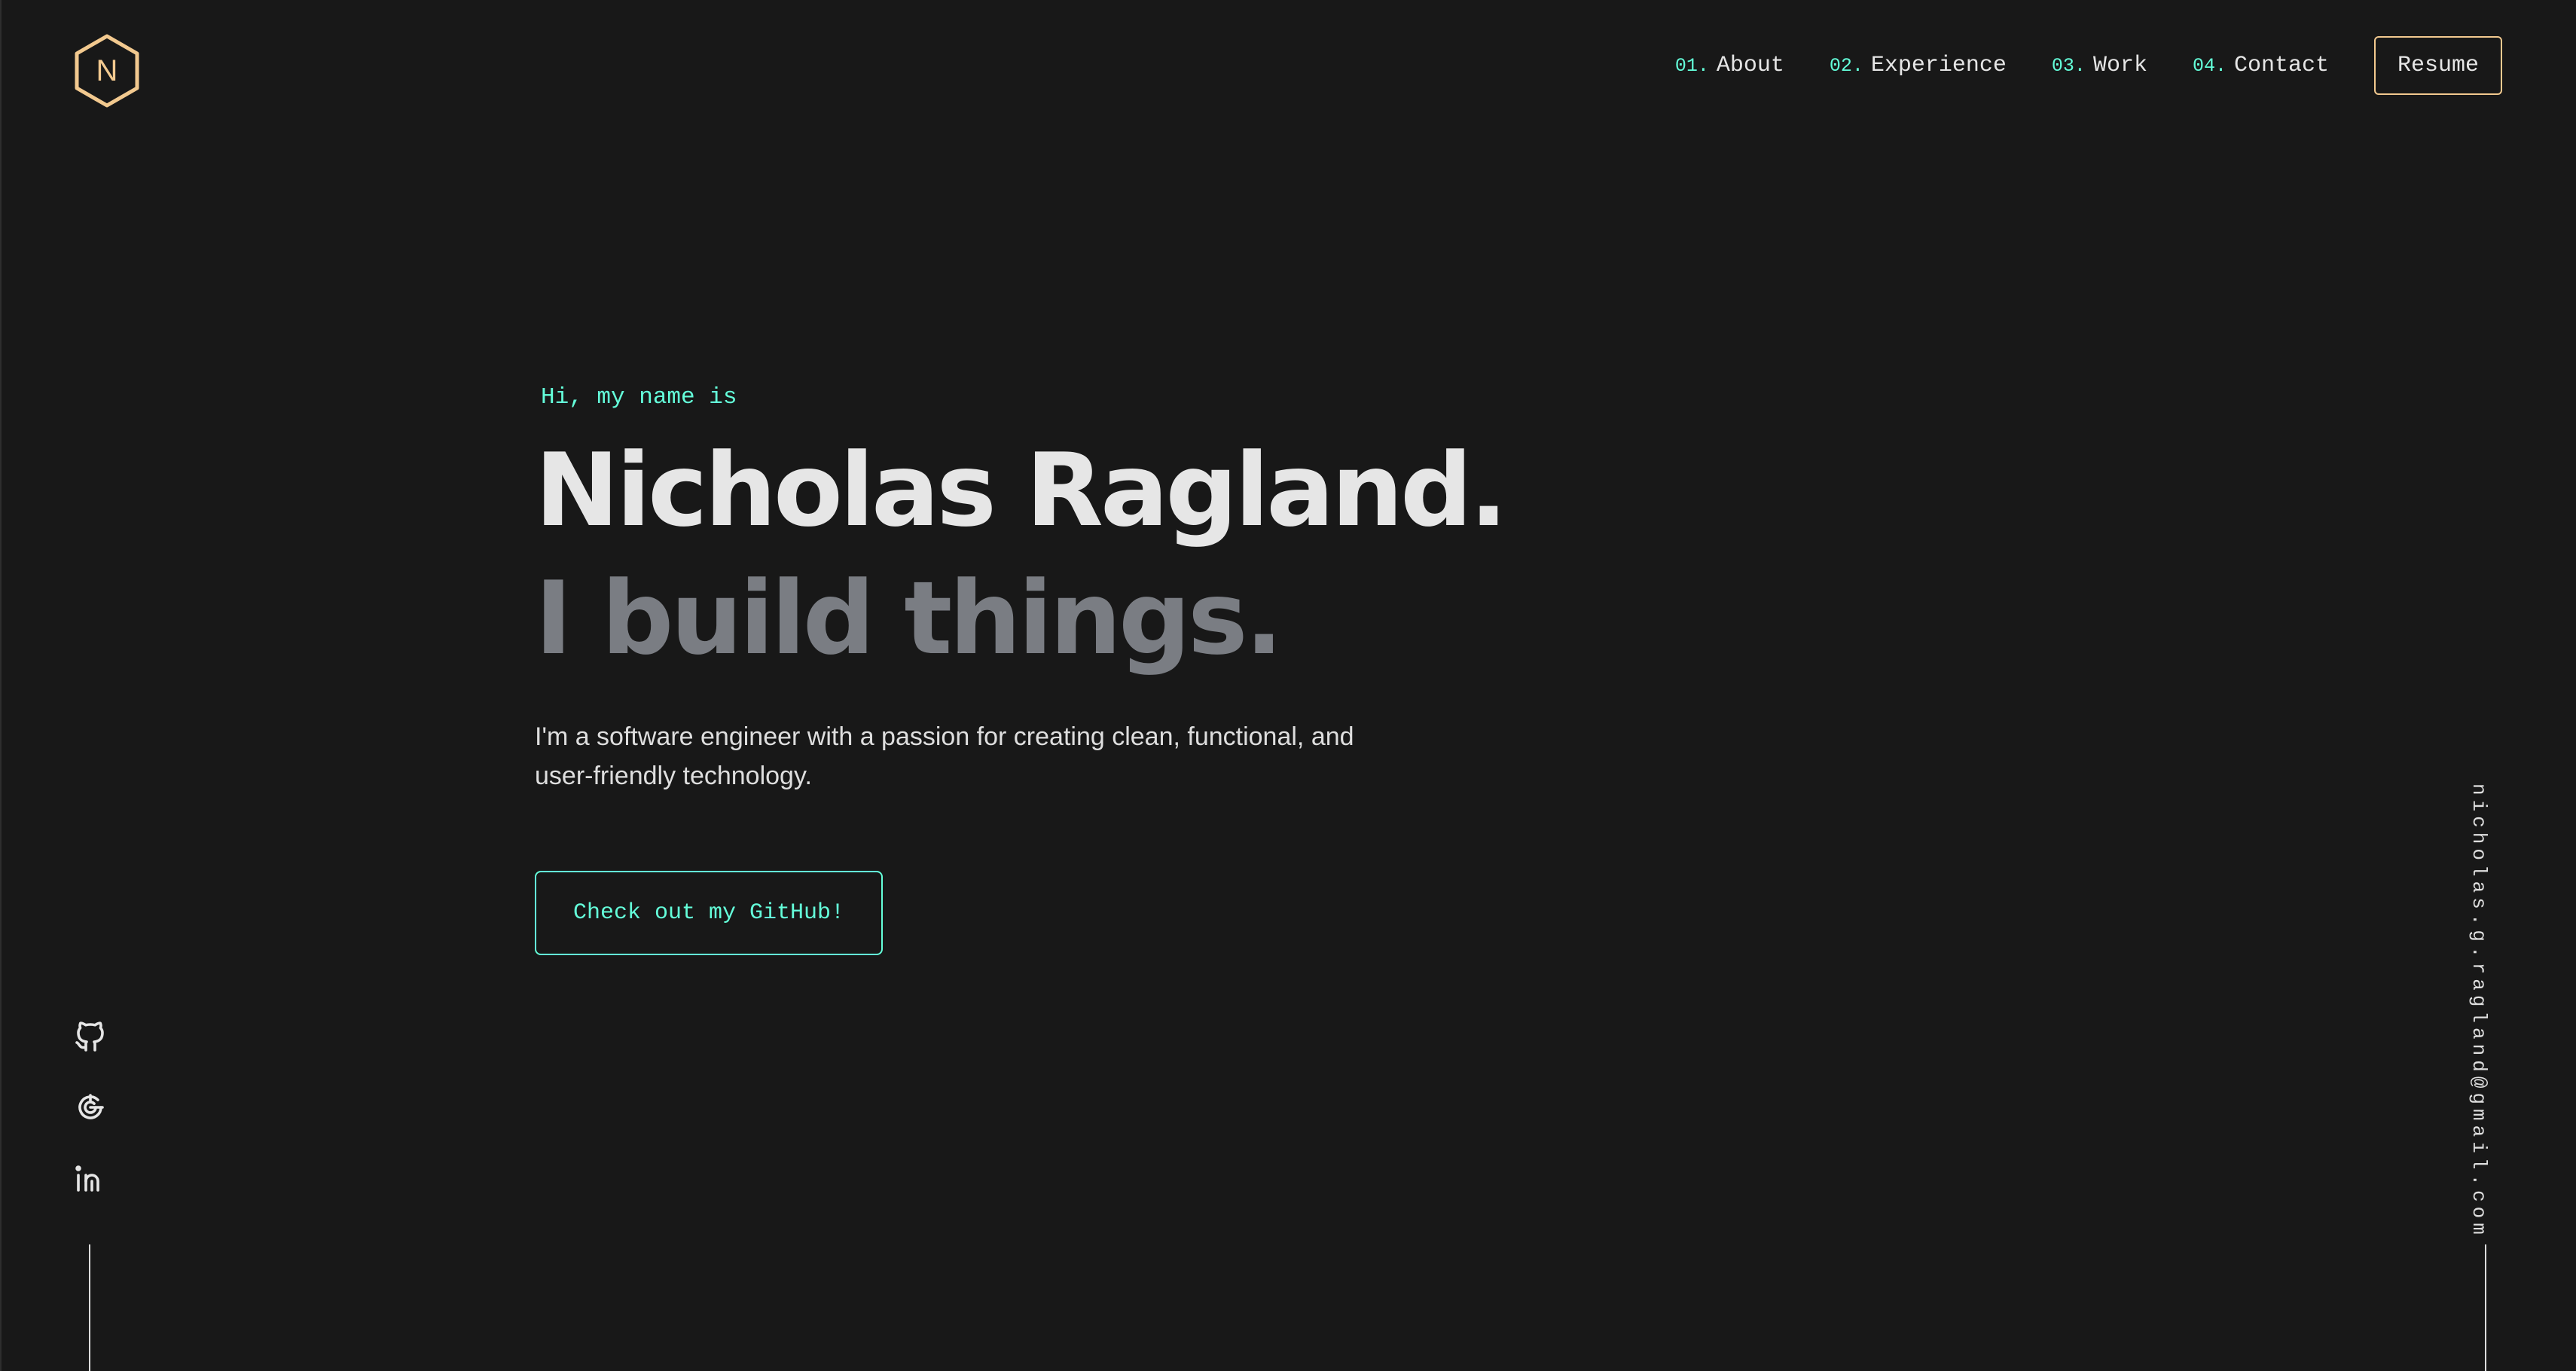 The image size is (2576, 1371). I want to click on social-links, so click(90, 1124).